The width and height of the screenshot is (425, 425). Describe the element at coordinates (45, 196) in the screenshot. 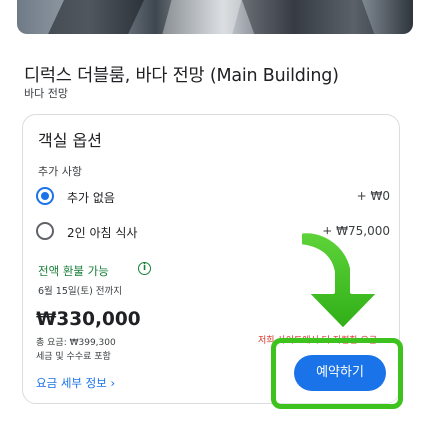

I see `radio-selected` at that location.